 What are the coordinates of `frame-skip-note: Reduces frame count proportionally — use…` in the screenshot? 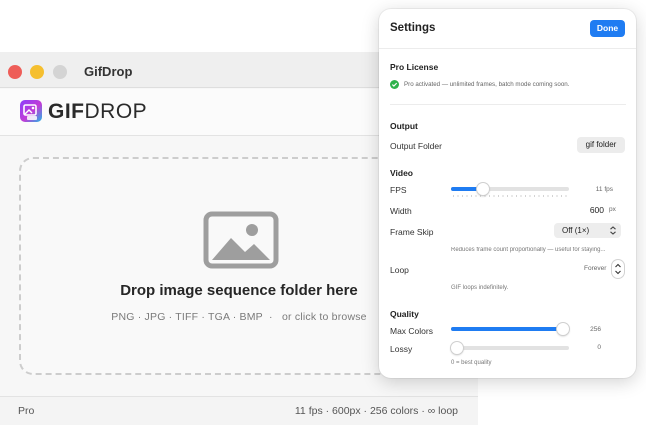 It's located at (528, 250).